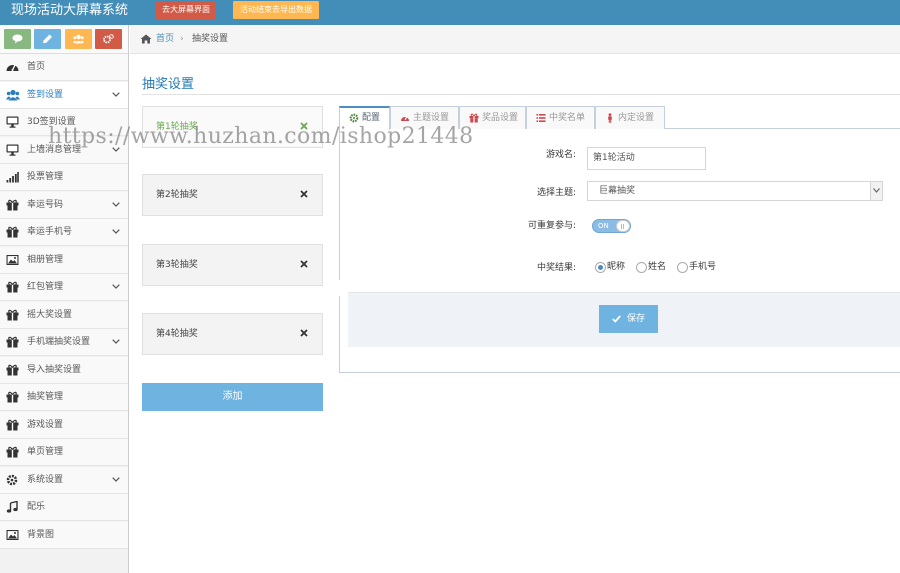  I want to click on round-item-2: 第2轮抽奖, so click(232, 195).